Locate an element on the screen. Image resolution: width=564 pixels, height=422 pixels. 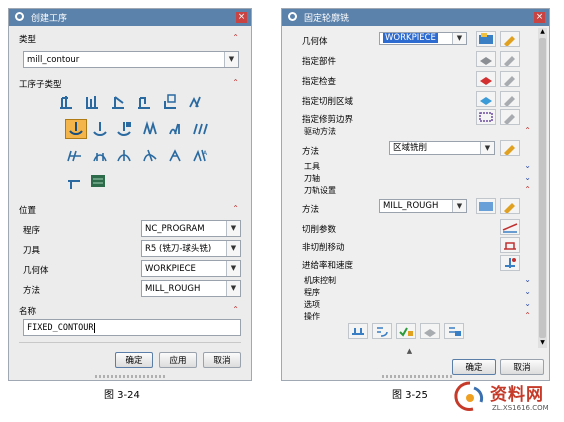
scroll-thumb is located at coordinates (542, 188).